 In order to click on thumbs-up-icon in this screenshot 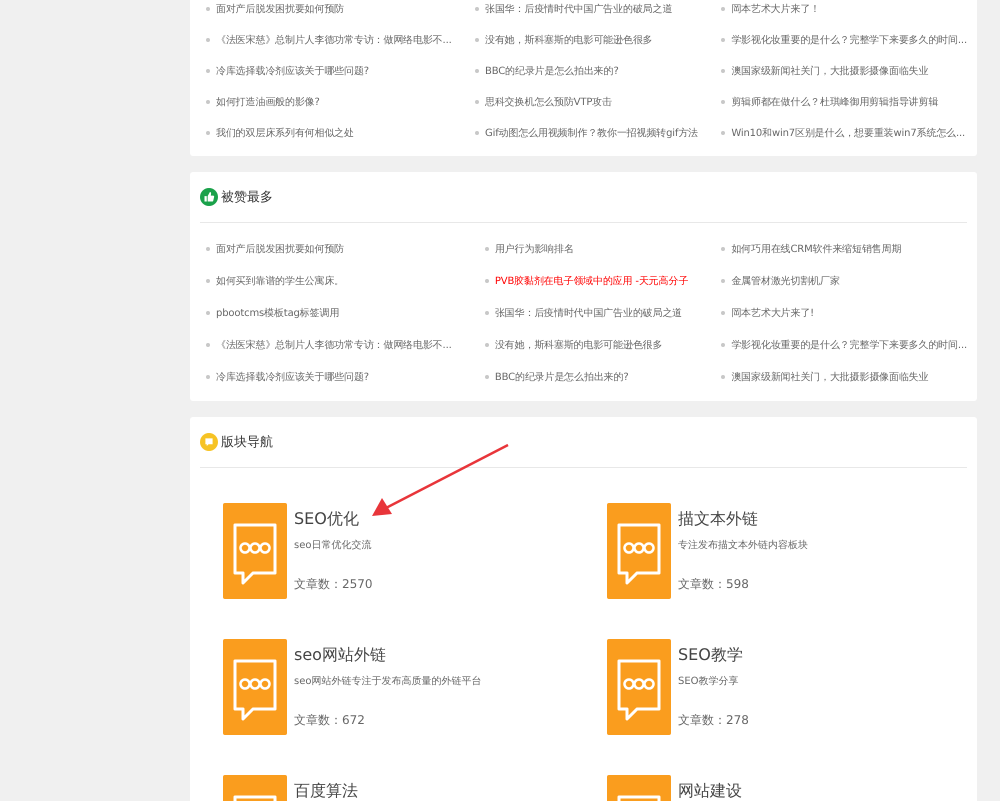, I will do `click(209, 197)`.